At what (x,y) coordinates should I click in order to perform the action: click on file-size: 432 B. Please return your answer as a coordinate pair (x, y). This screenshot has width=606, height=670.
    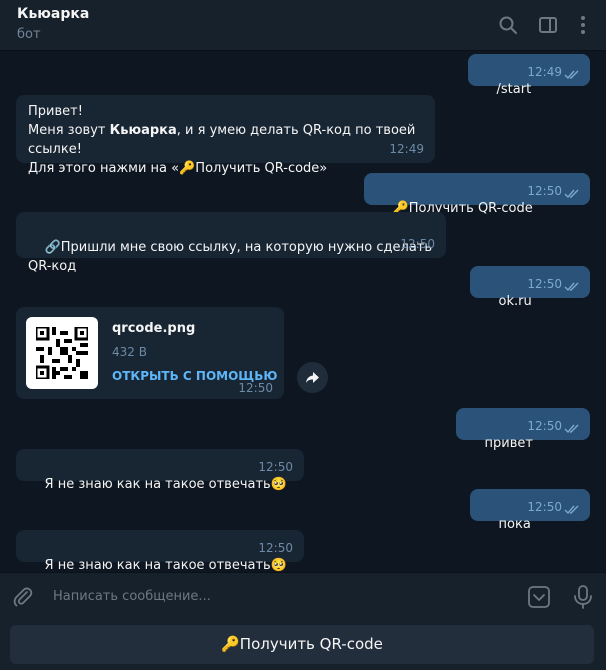
    Looking at the image, I should click on (129, 352).